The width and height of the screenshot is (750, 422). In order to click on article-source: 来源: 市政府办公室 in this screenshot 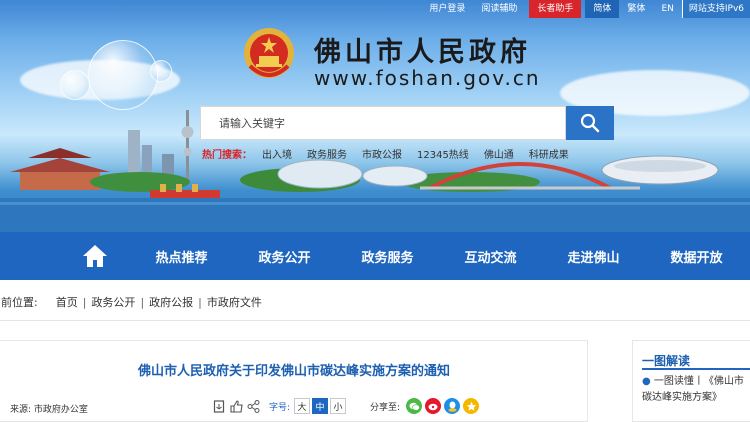, I will do `click(49, 410)`.